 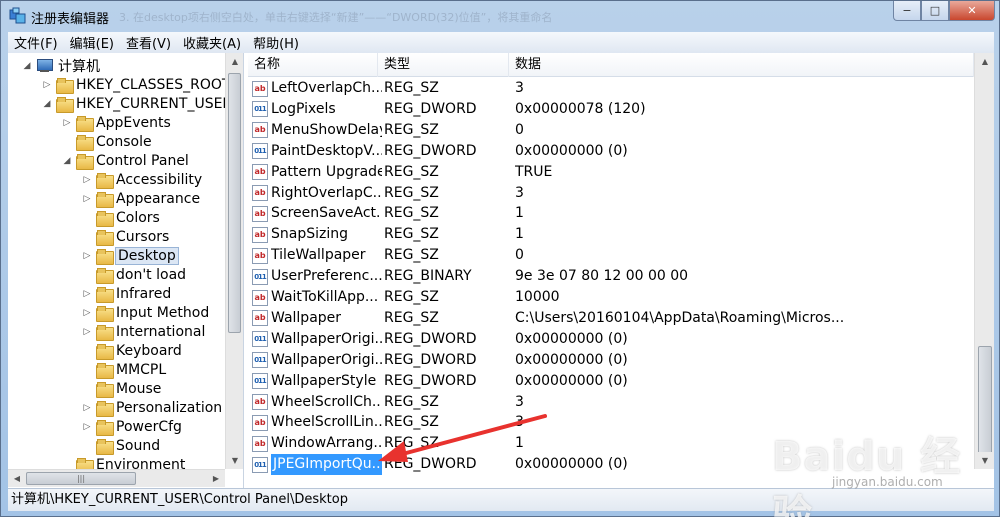 What do you see at coordinates (137, 103) in the screenshot?
I see `tree-item: ◢ HKEY_CURRENT_USER` at bounding box center [137, 103].